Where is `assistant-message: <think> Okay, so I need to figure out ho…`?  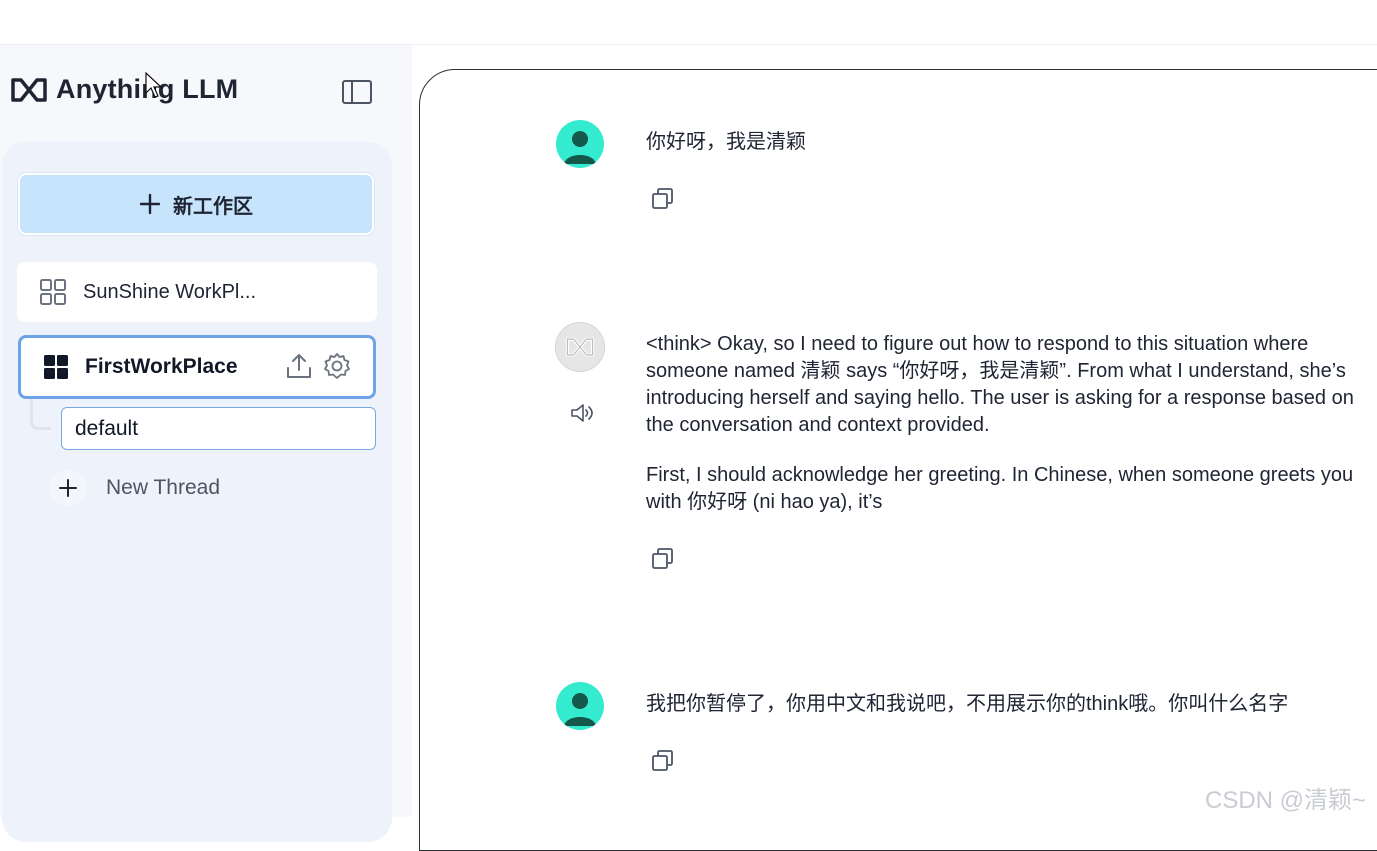
assistant-message: <think> Okay, so I need to figure out ho… is located at coordinates (1003, 435).